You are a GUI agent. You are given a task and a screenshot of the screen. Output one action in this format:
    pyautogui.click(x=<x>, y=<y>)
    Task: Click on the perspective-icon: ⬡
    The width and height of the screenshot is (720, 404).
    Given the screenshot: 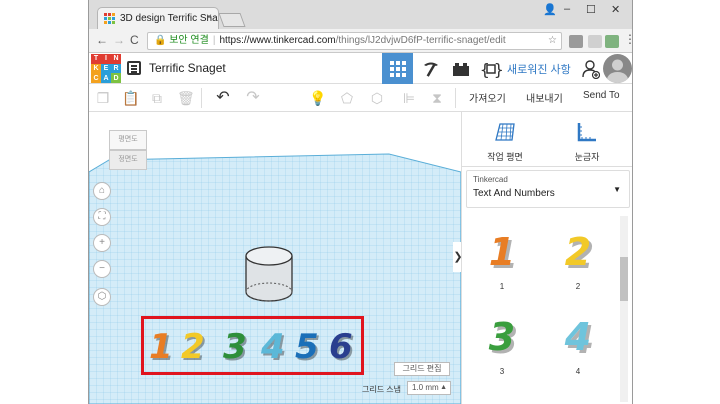 What is the action you would take?
    pyautogui.click(x=102, y=297)
    